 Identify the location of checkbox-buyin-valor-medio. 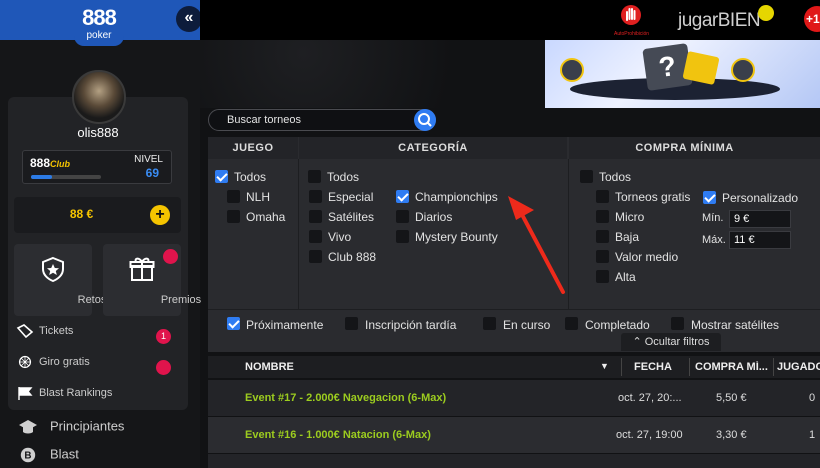
(602, 256).